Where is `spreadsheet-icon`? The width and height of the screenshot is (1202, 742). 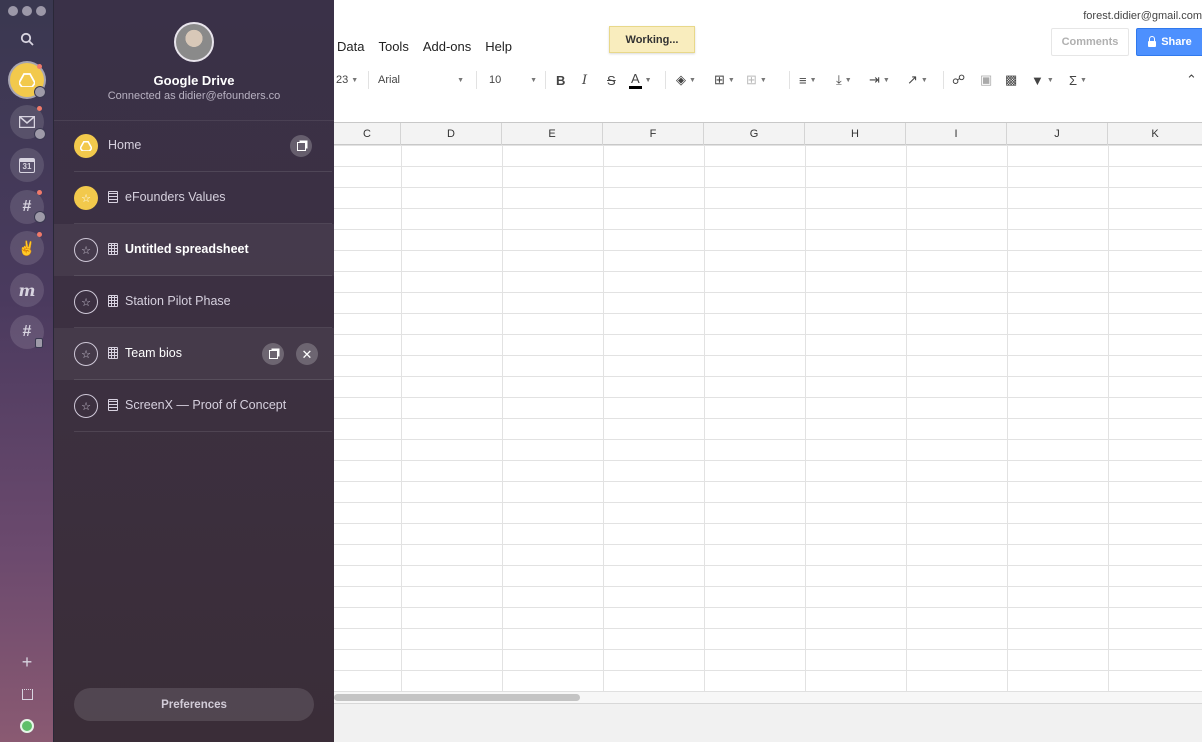
spreadsheet-icon is located at coordinates (113, 301).